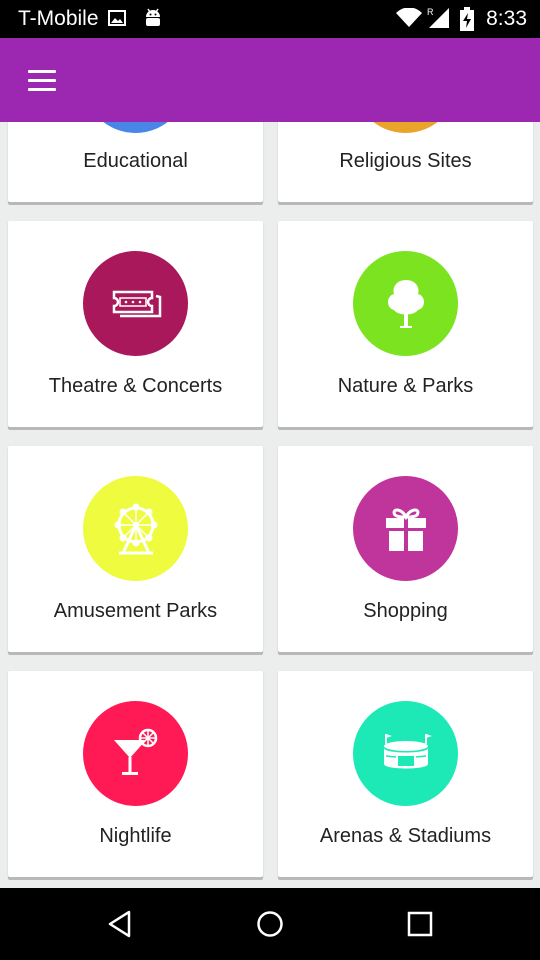 The image size is (540, 960). I want to click on stadium-icon, so click(407, 750).